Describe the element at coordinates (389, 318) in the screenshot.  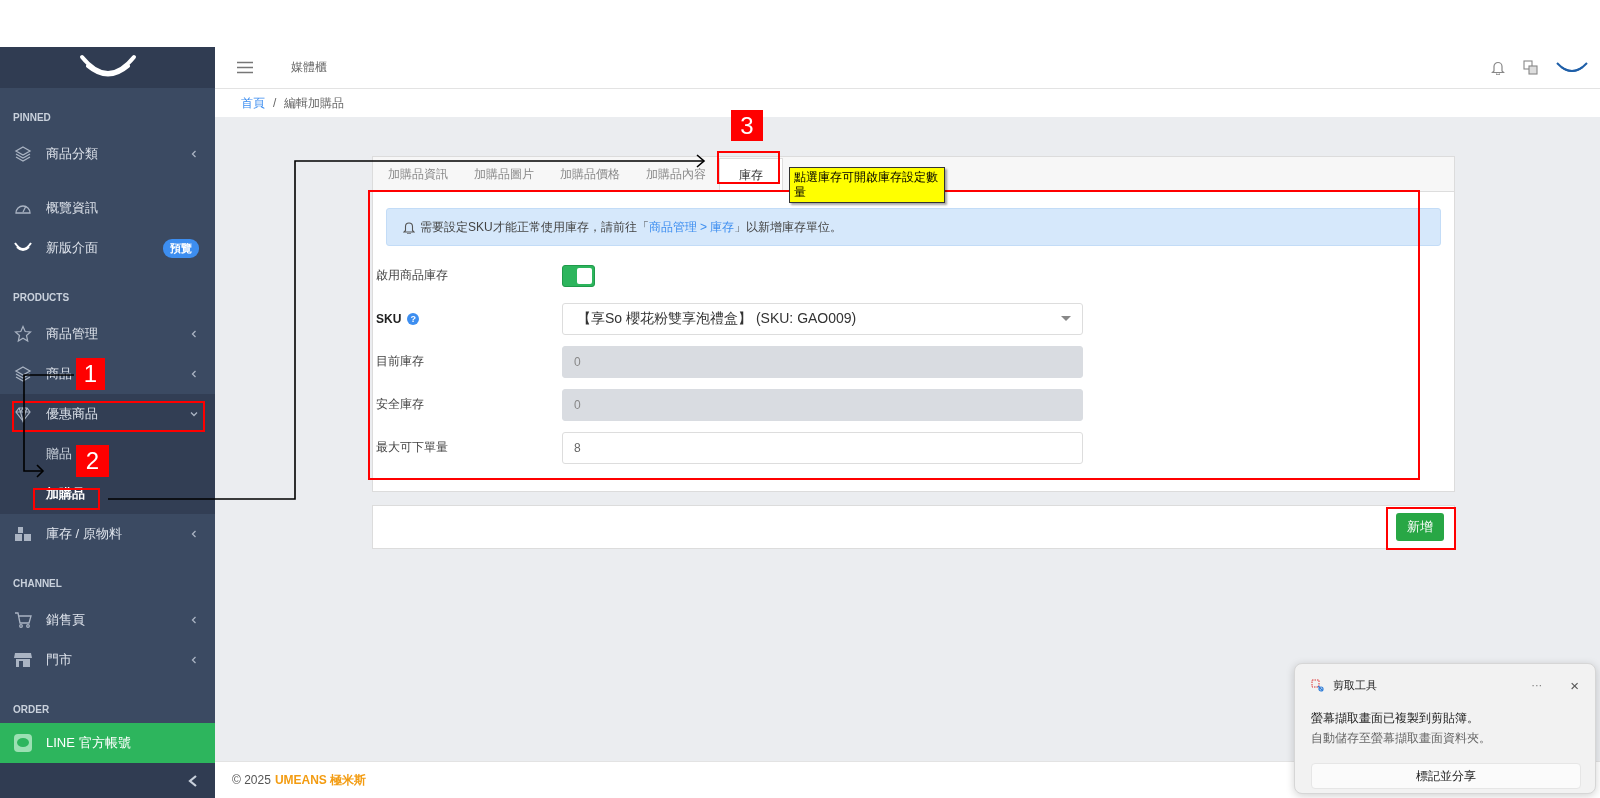
I see `field-label: SKU` at that location.